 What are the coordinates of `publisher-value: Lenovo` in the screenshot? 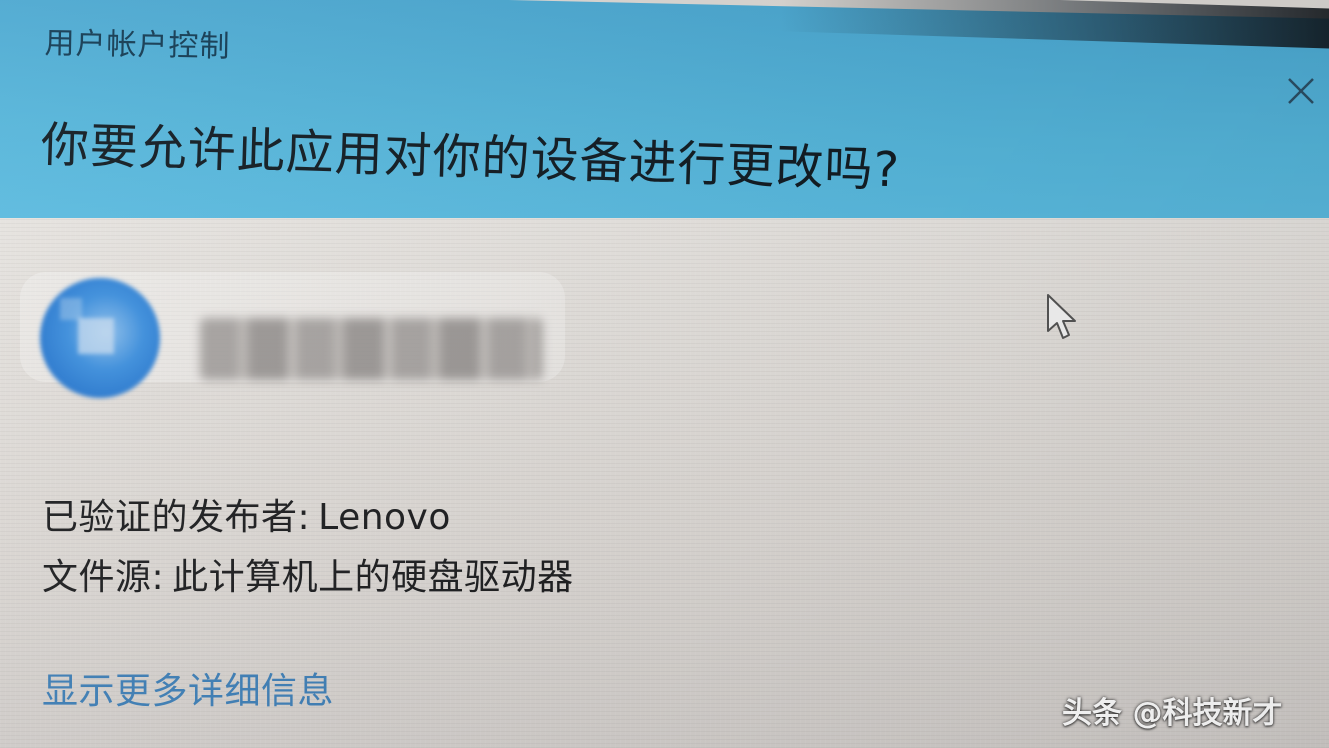 It's located at (384, 517).